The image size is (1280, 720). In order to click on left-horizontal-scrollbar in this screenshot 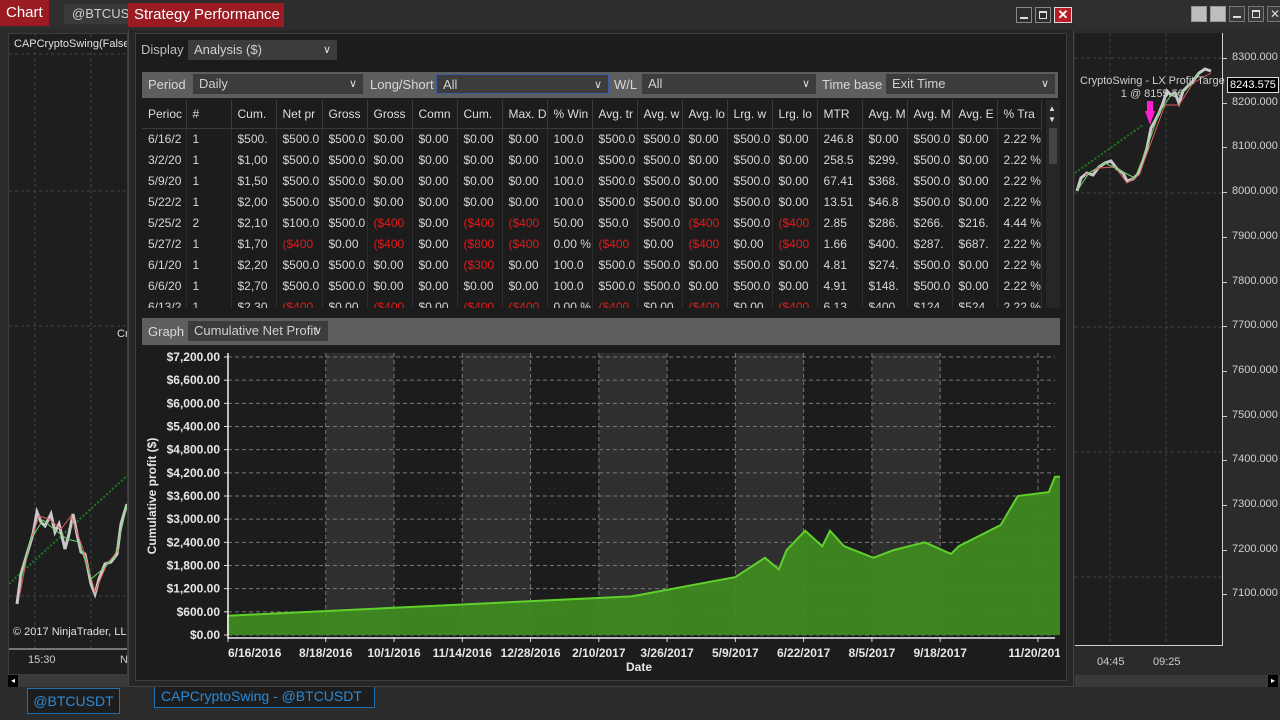, I will do `click(69, 681)`.